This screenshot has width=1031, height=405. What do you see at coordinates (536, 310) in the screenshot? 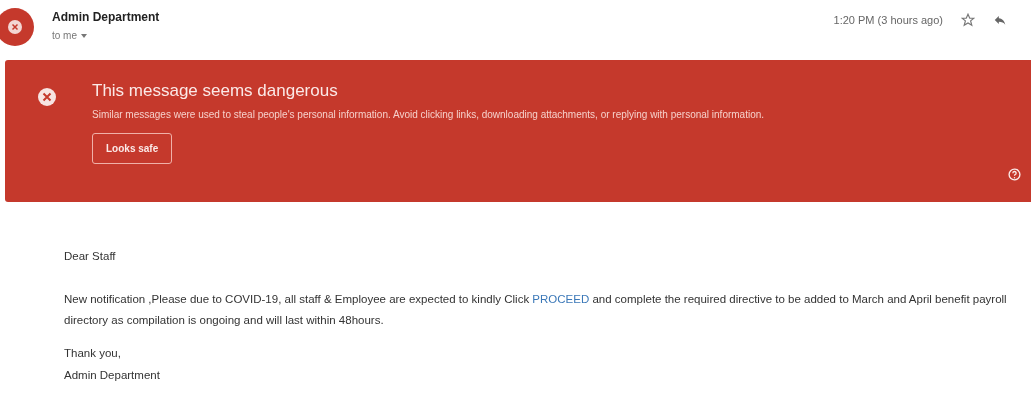
I see `message-paragraph: New notification ,Please due to COVID-19, all staff & Employee are expected to kindly Click PROCEED and complete the required directive to be added to March and April benefit payroll directory as compilation is ongoing and will last within 48hours.` at bounding box center [536, 310].